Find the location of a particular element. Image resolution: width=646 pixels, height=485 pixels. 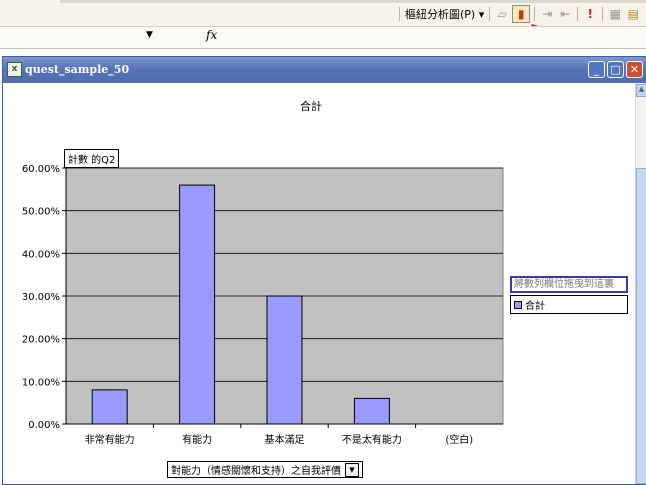

y-tick-label: 20.00% is located at coordinates (41, 340).